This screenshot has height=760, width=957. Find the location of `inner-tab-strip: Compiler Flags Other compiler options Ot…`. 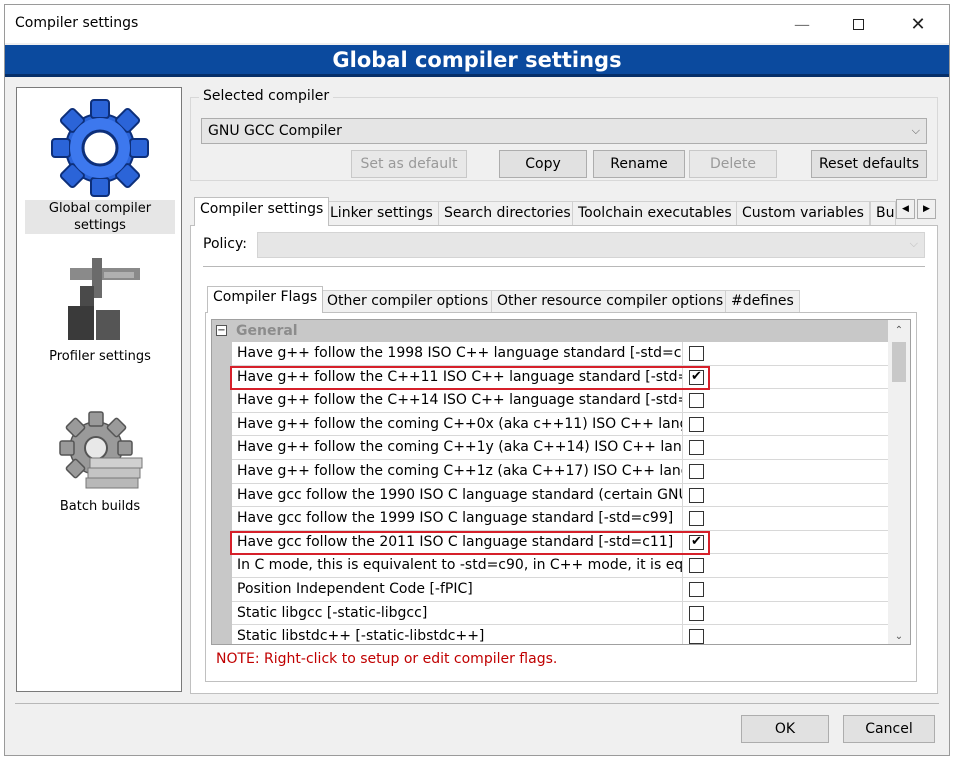

inner-tab-strip: Compiler Flags Other compiler options Ot… is located at coordinates (565, 299).